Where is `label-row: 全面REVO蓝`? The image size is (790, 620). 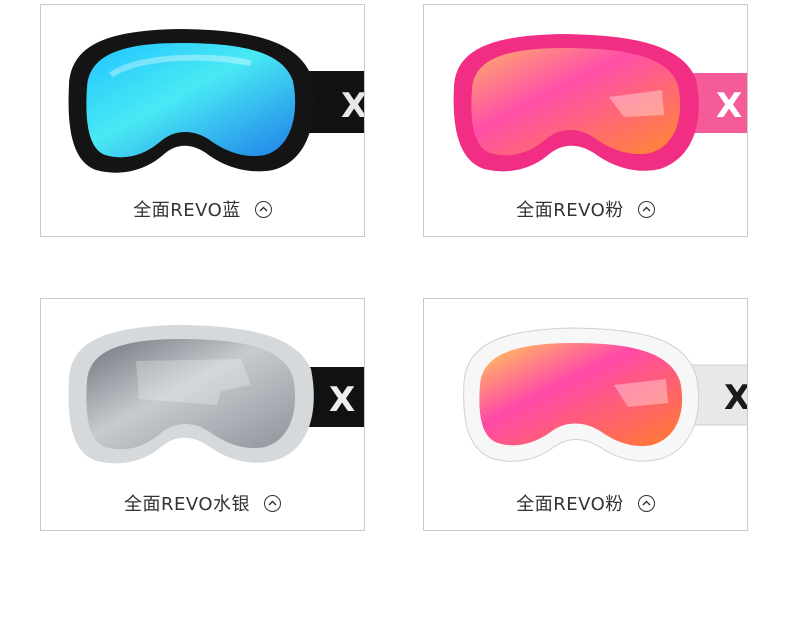 label-row: 全面REVO蓝 is located at coordinates (202, 209).